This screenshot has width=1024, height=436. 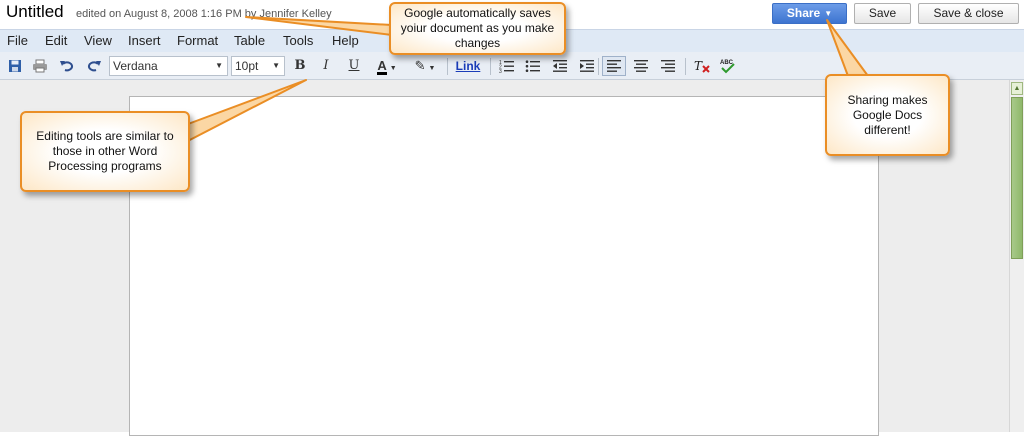 I want to click on save-button: Save, so click(x=882, y=13).